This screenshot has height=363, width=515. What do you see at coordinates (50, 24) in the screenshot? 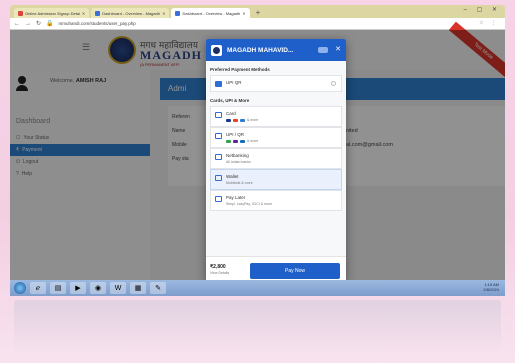
I see `lock-icon: 🔒` at bounding box center [50, 24].